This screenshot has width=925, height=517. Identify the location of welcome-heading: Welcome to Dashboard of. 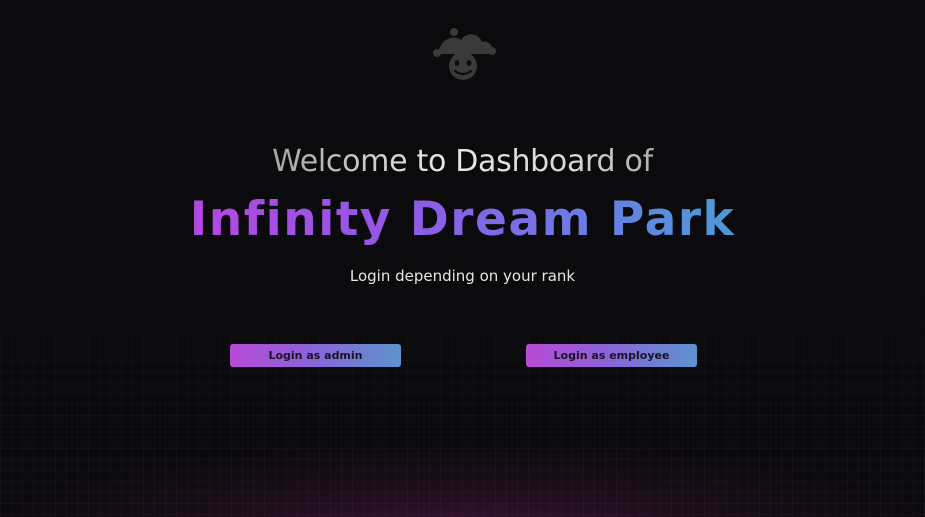
(462, 161).